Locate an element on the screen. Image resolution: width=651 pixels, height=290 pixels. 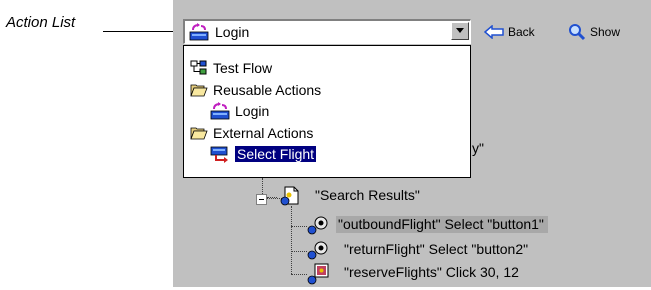
back-button: Back is located at coordinates (509, 32).